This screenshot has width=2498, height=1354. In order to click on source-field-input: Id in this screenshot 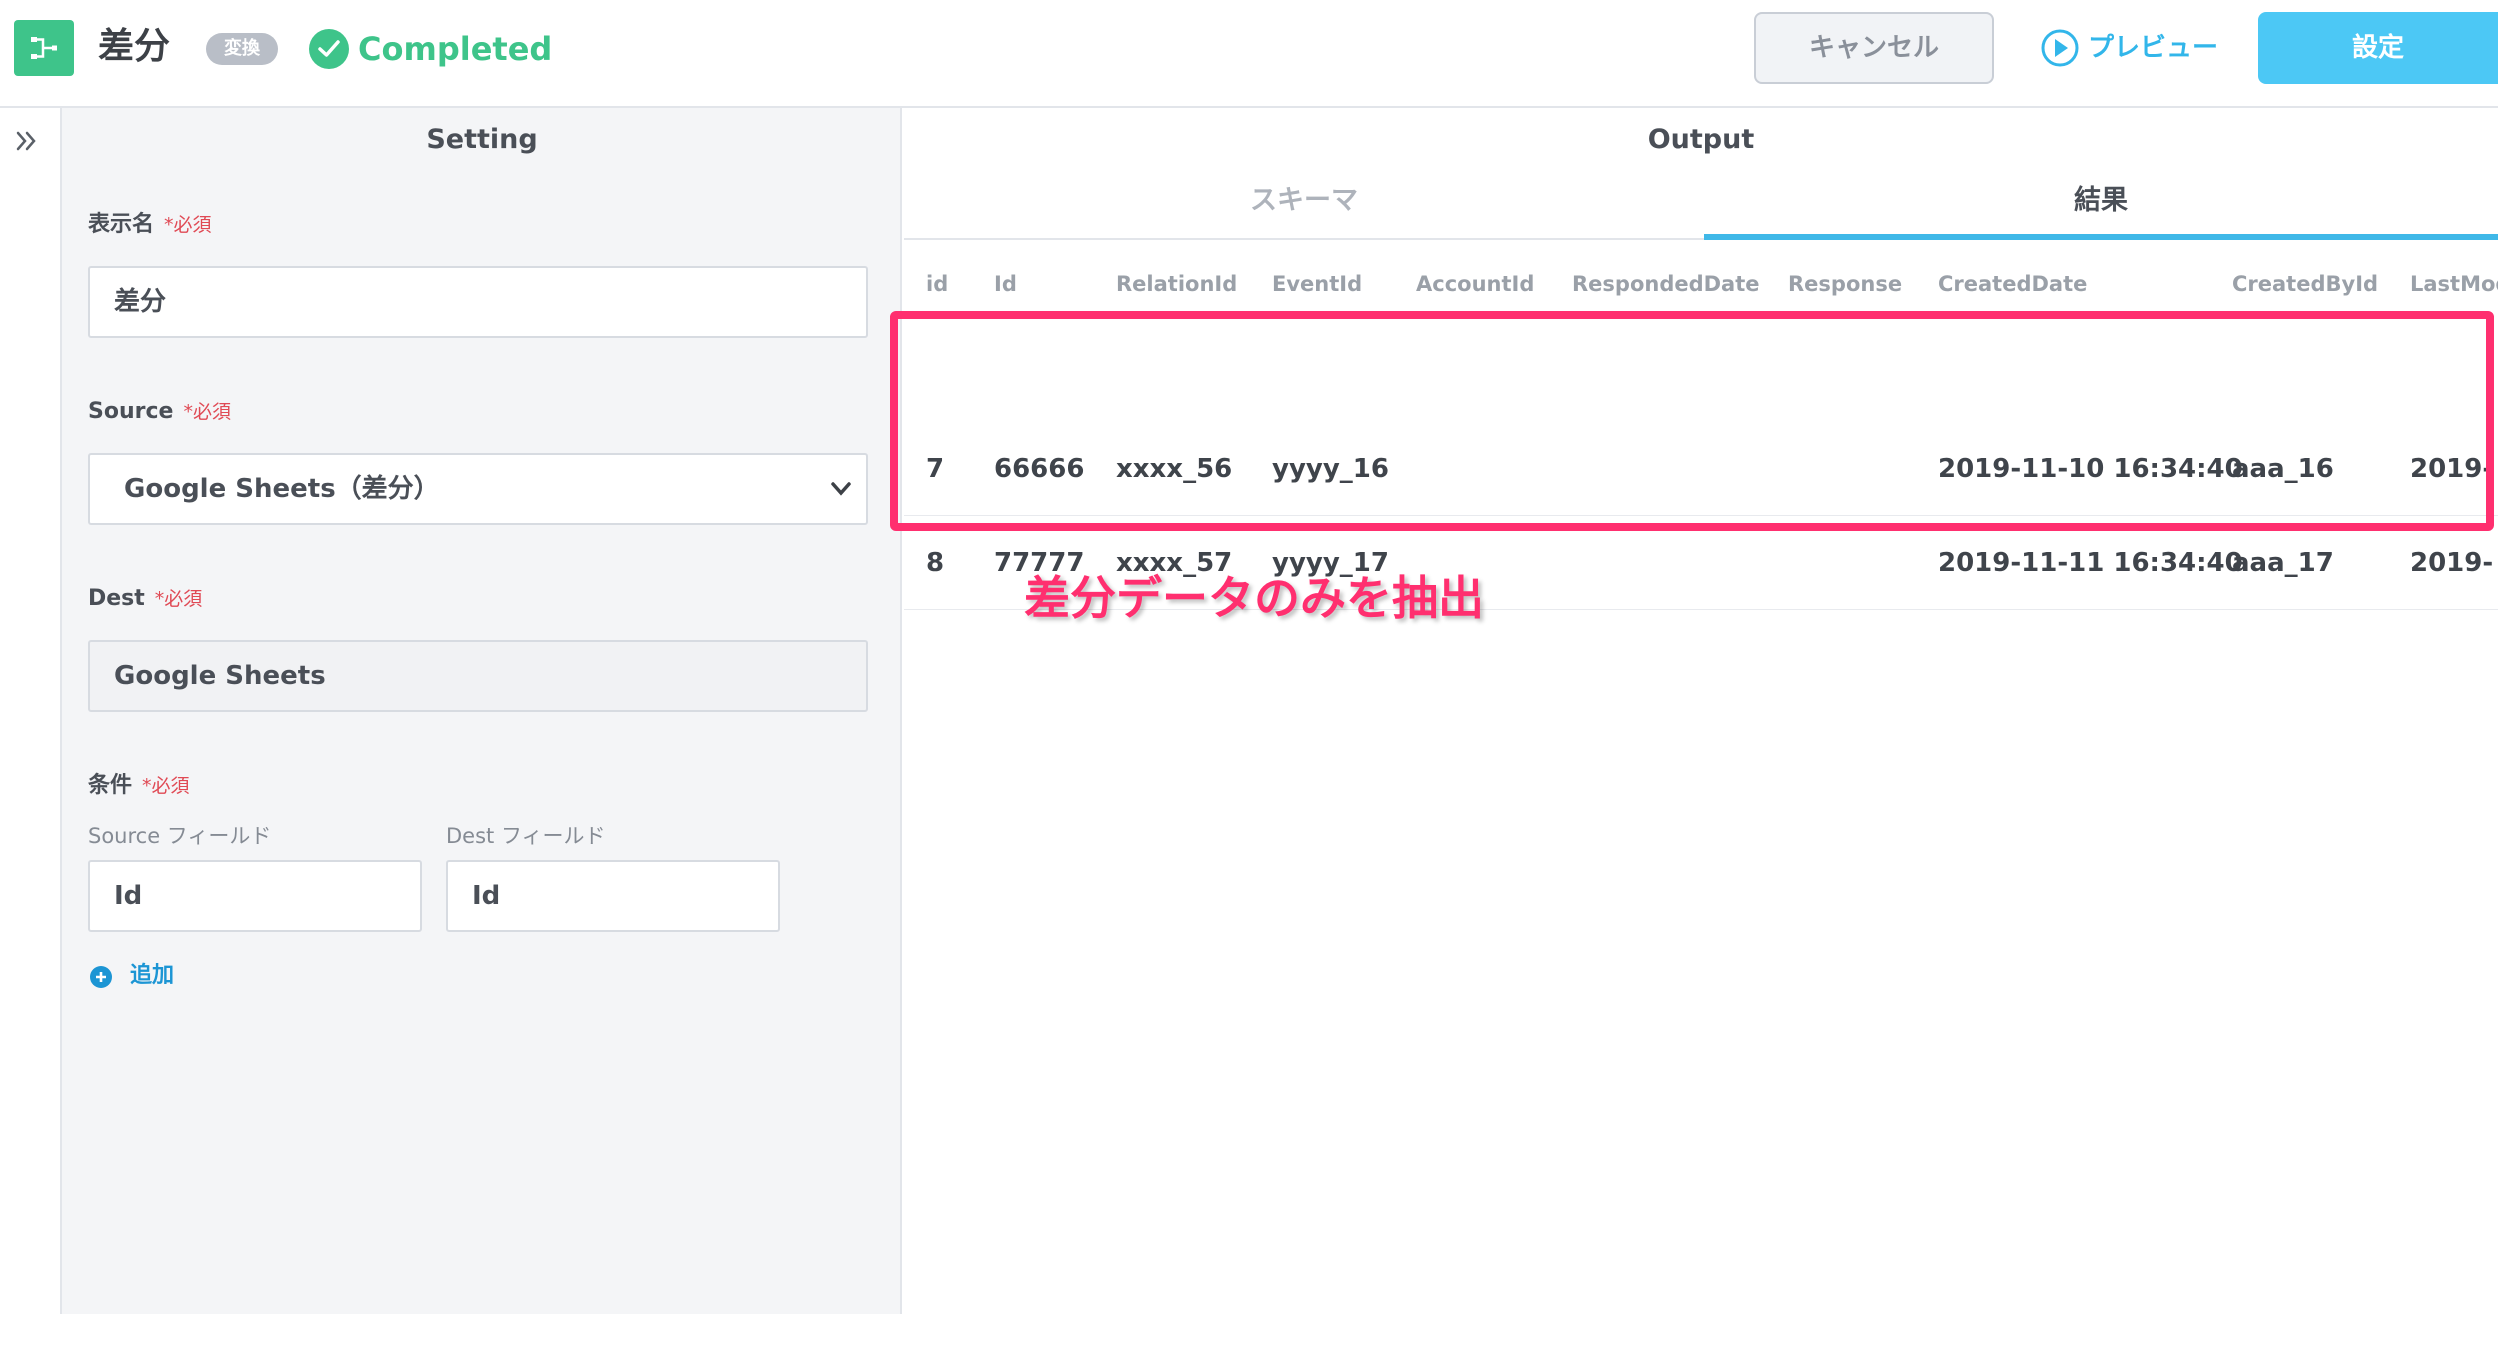, I will do `click(255, 896)`.